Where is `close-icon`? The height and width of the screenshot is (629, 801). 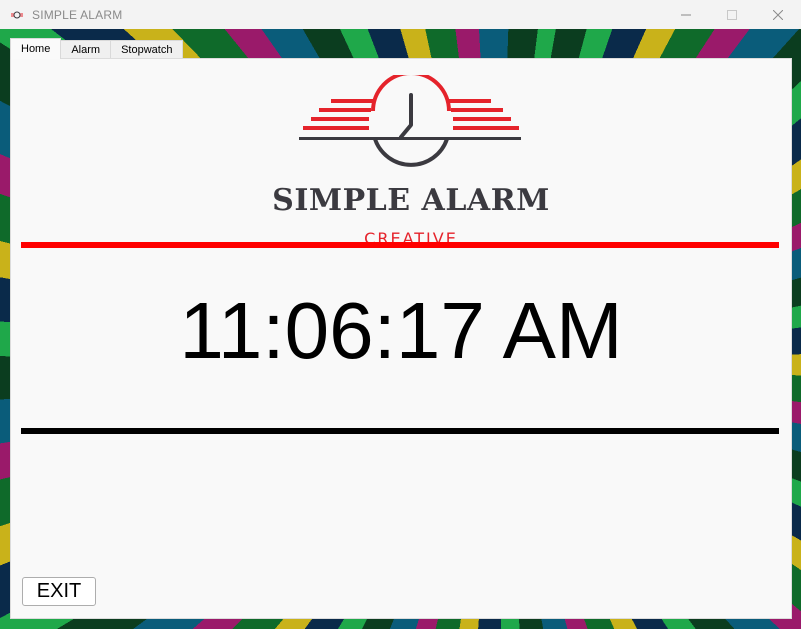
close-icon is located at coordinates (778, 14).